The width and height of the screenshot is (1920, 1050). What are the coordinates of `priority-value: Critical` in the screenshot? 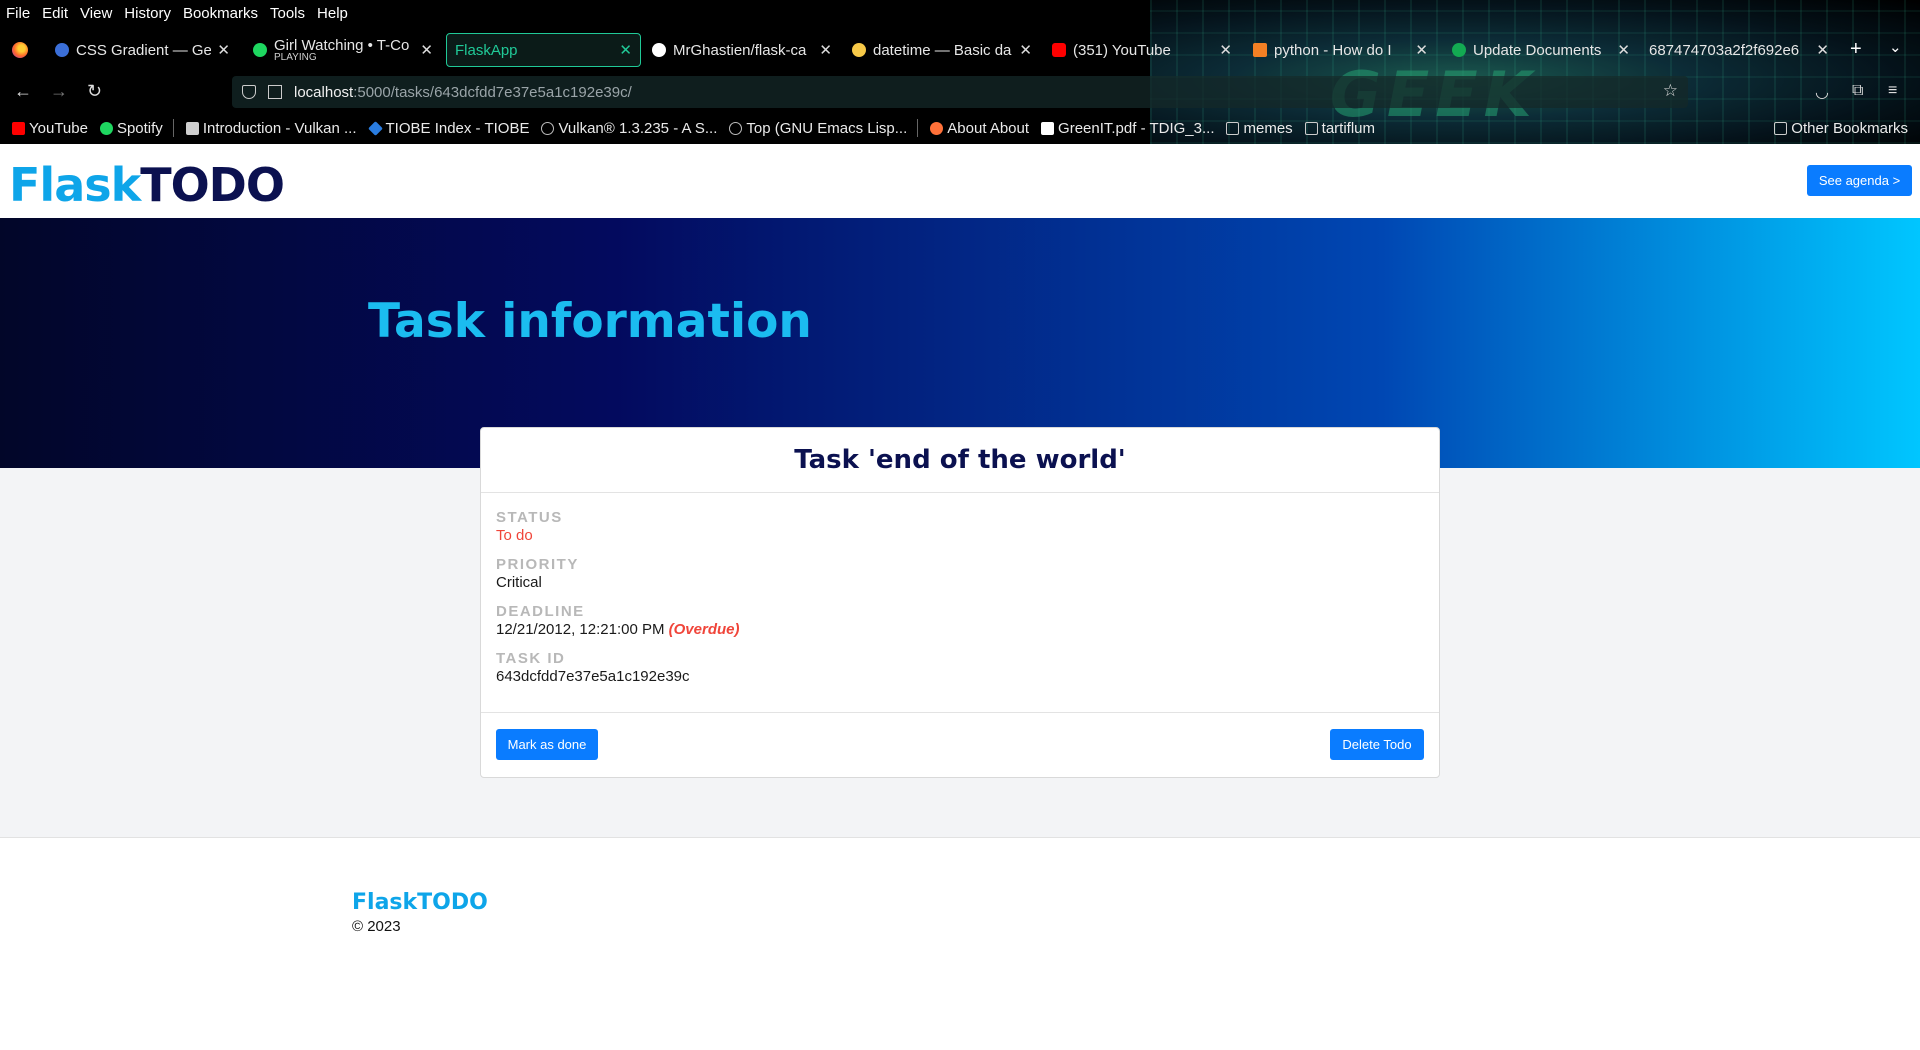 It's located at (519, 582).